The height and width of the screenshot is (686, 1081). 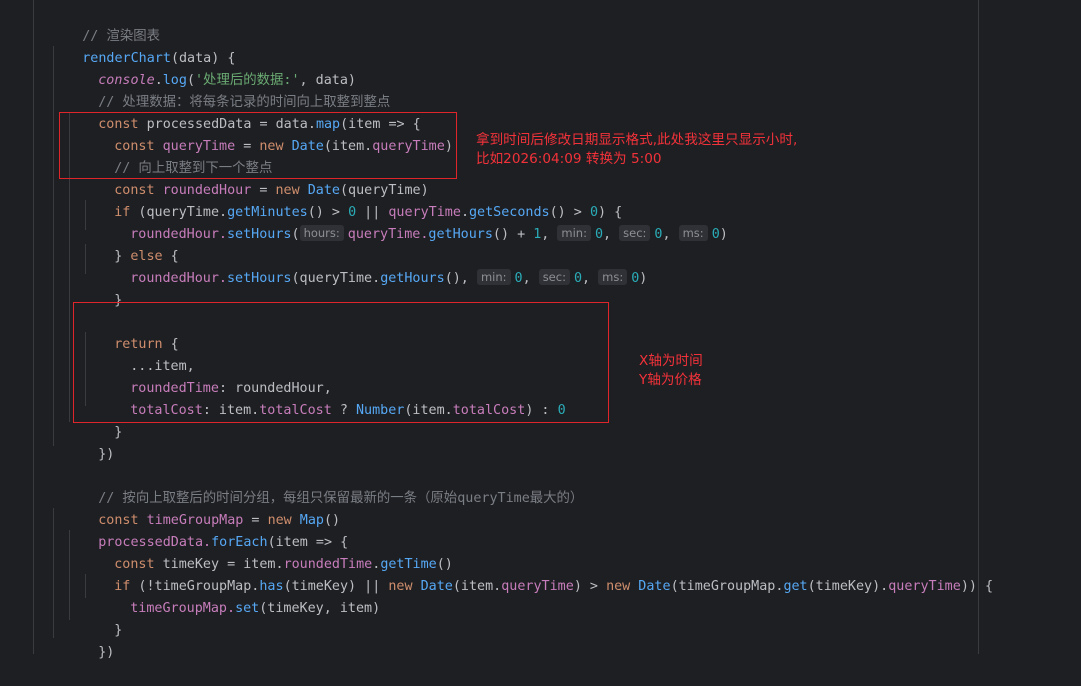 I want to click on code-token: ) >, so click(x=590, y=586).